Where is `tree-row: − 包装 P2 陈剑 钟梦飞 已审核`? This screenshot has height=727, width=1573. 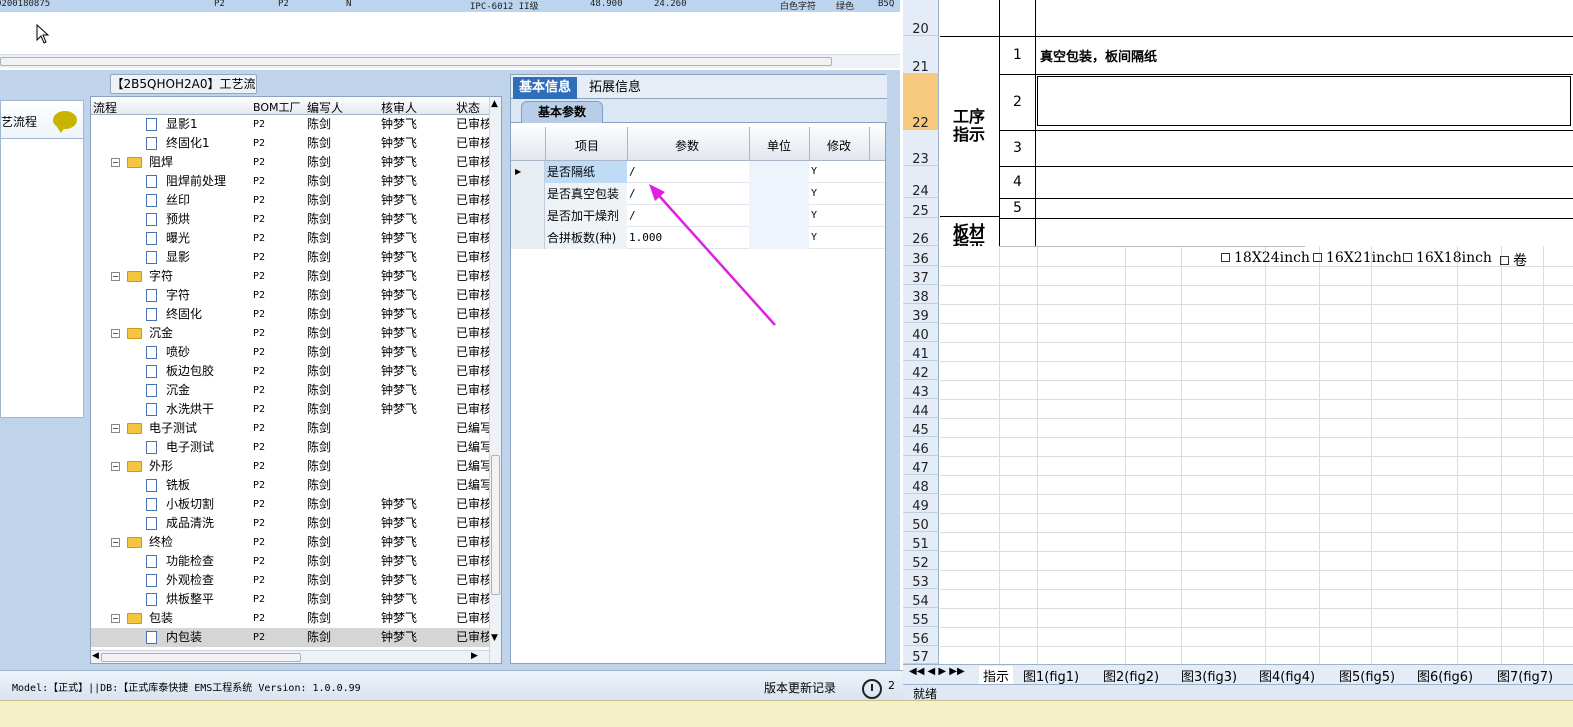
tree-row: − 包装 P2 陈剑 钟梦飞 已审核 is located at coordinates (291, 618).